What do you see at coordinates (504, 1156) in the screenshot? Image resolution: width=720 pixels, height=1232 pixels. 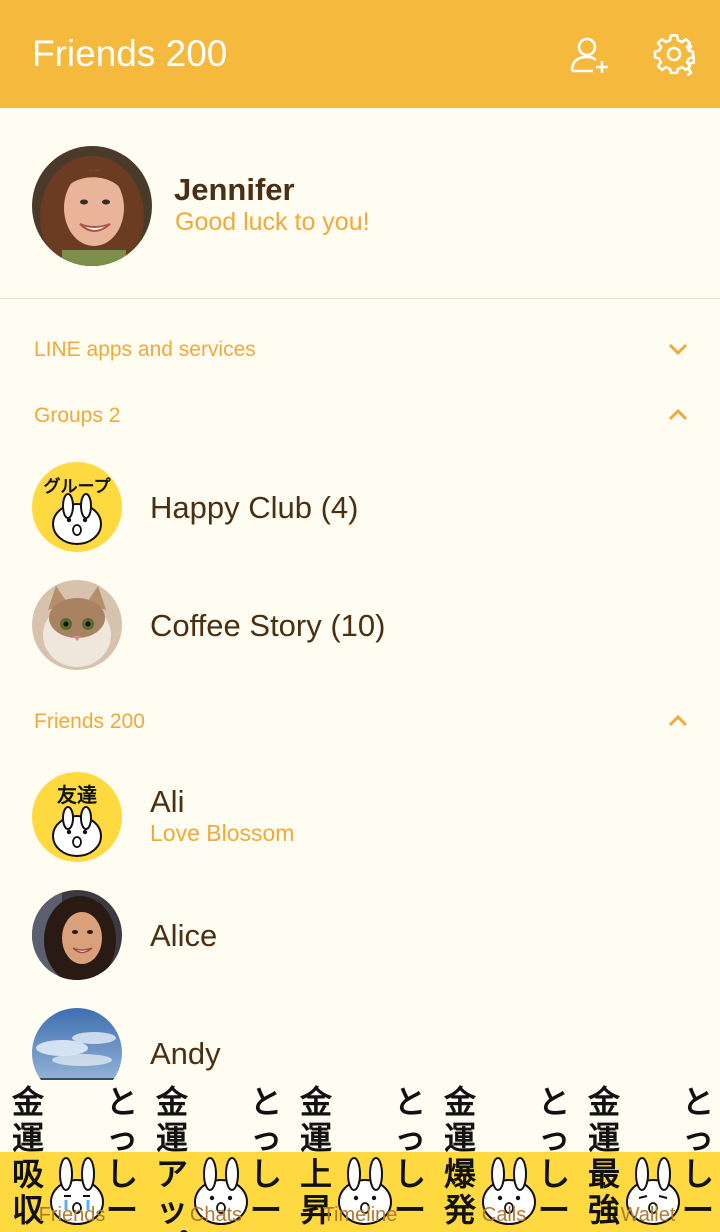 I see `tab-calls: 金運爆発 とっしー Calls` at bounding box center [504, 1156].